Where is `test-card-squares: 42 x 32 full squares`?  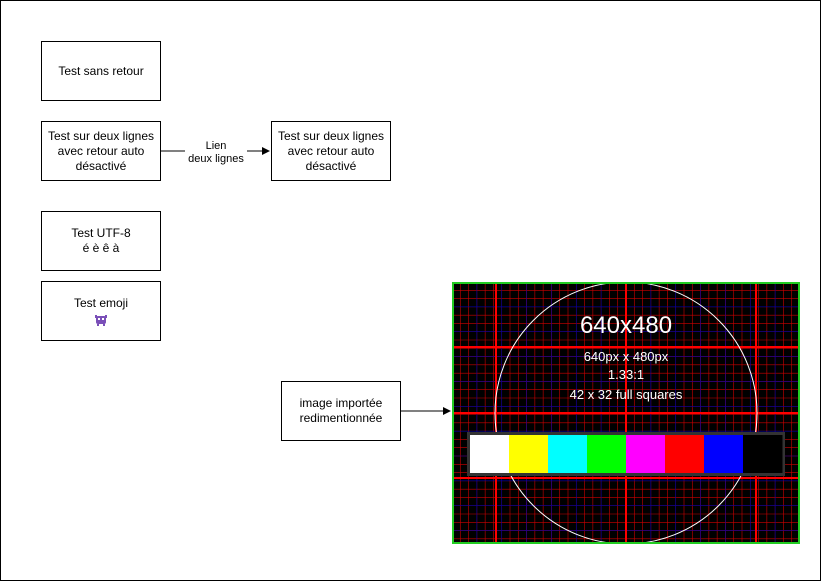
test-card-squares: 42 x 32 full squares is located at coordinates (626, 394).